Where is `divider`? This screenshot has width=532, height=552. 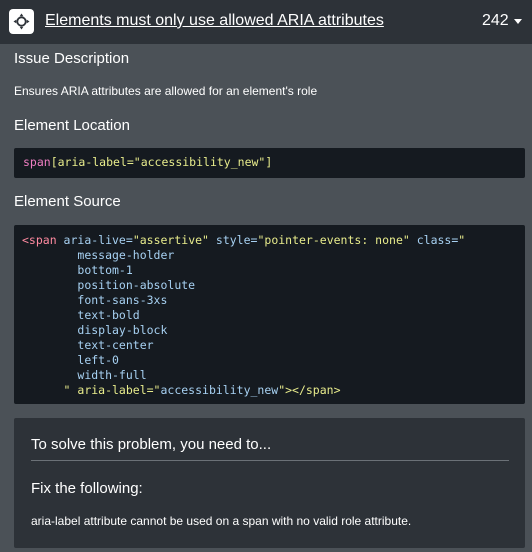 divider is located at coordinates (270, 460).